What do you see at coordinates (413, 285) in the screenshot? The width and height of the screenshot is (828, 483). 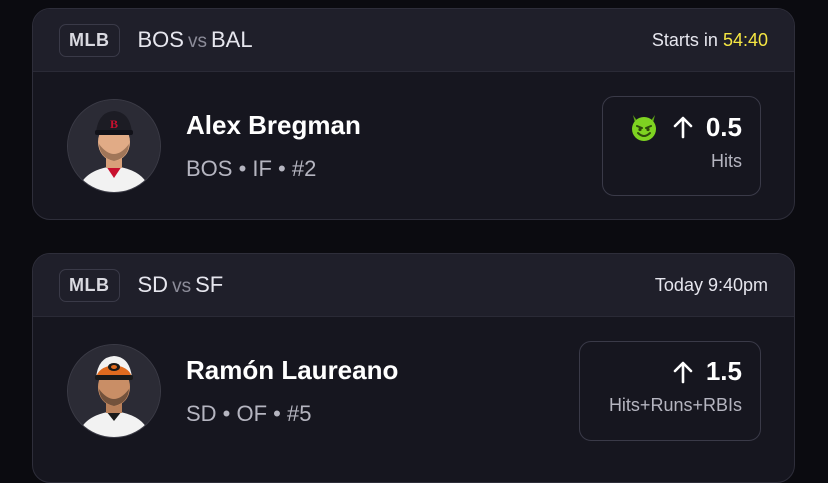 I see `card-header: MLB SD vs SF Today 9:40pm` at bounding box center [413, 285].